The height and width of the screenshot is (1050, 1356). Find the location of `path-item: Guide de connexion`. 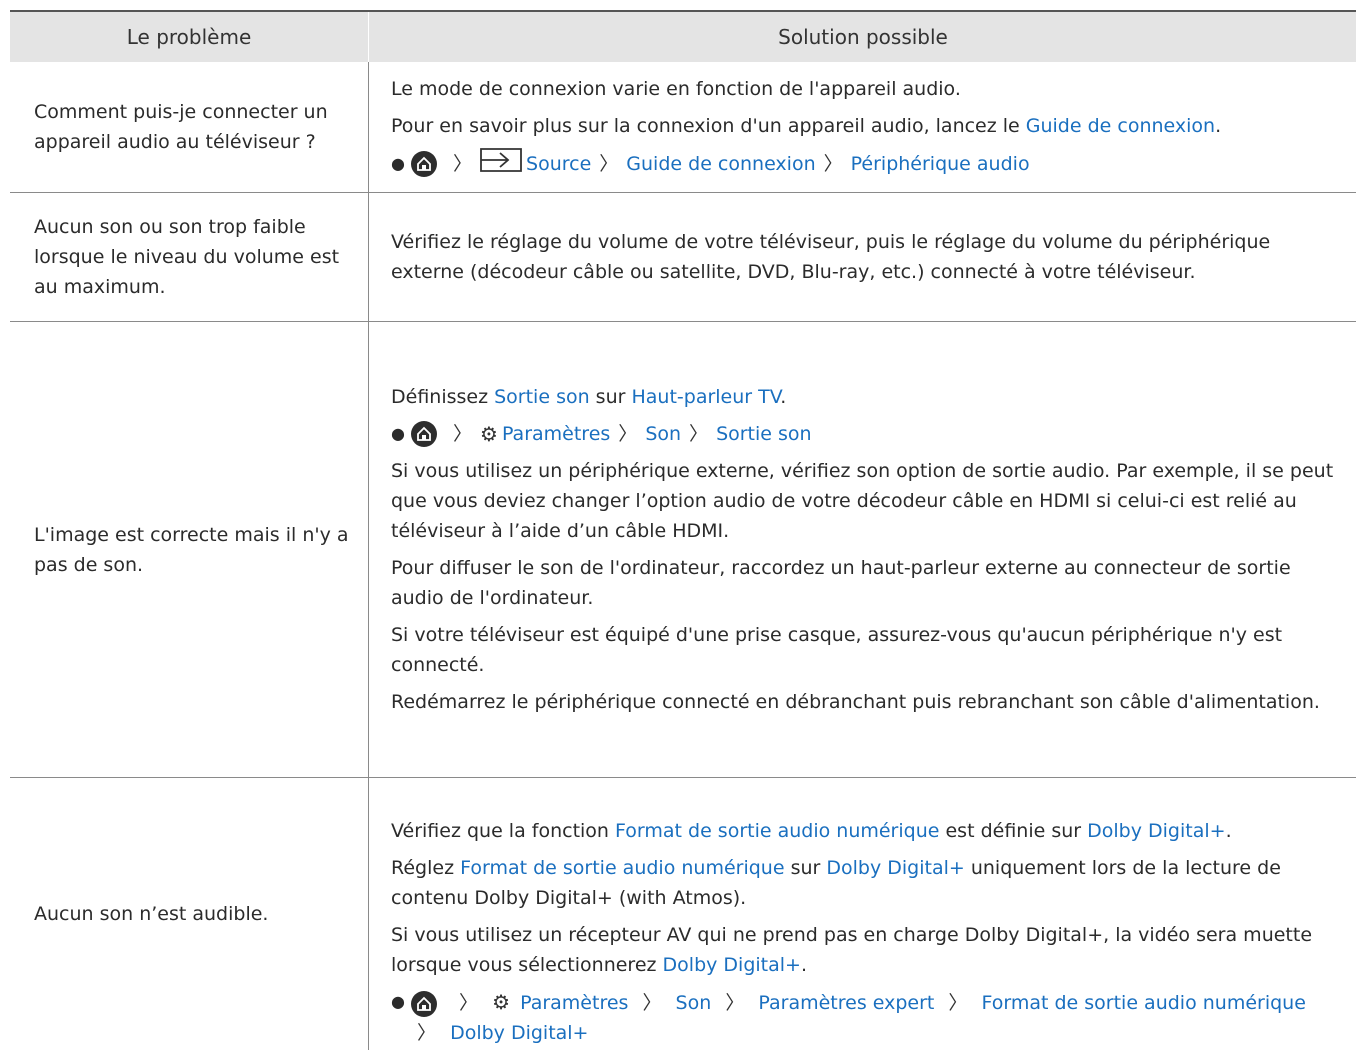

path-item: Guide de connexion is located at coordinates (720, 164).